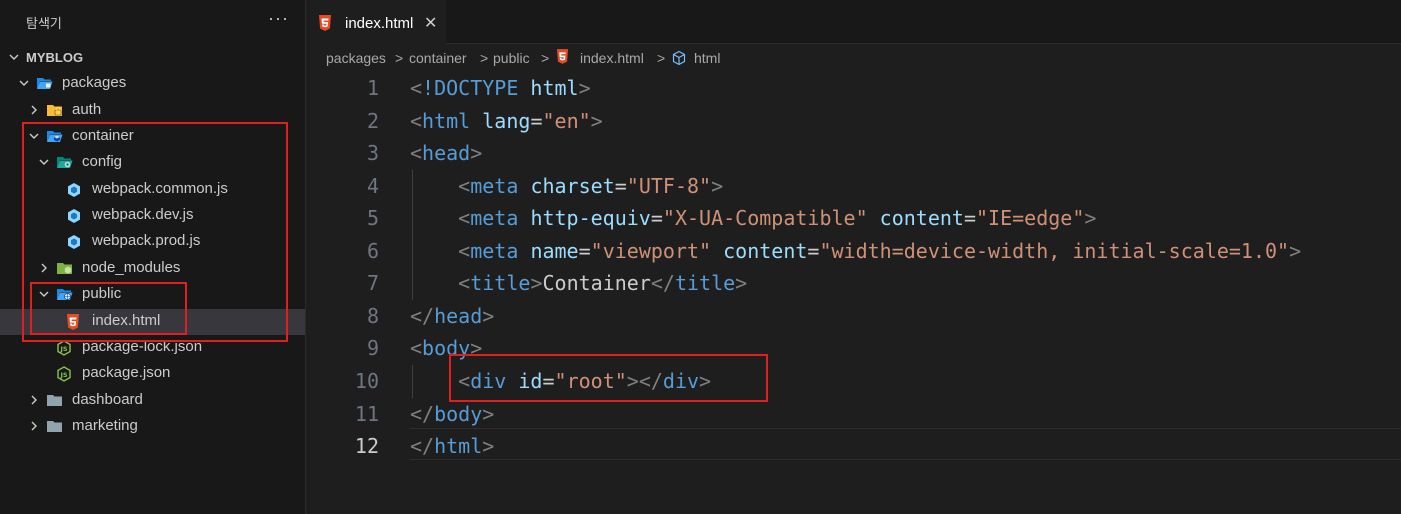  Describe the element at coordinates (372, 250) in the screenshot. I see `line-number: 6` at that location.